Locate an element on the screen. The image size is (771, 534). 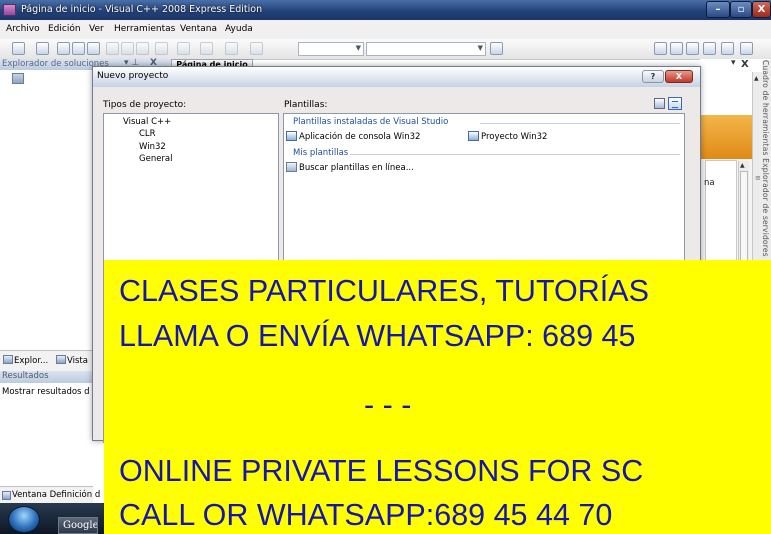
open-file-icon is located at coordinates (63, 48).